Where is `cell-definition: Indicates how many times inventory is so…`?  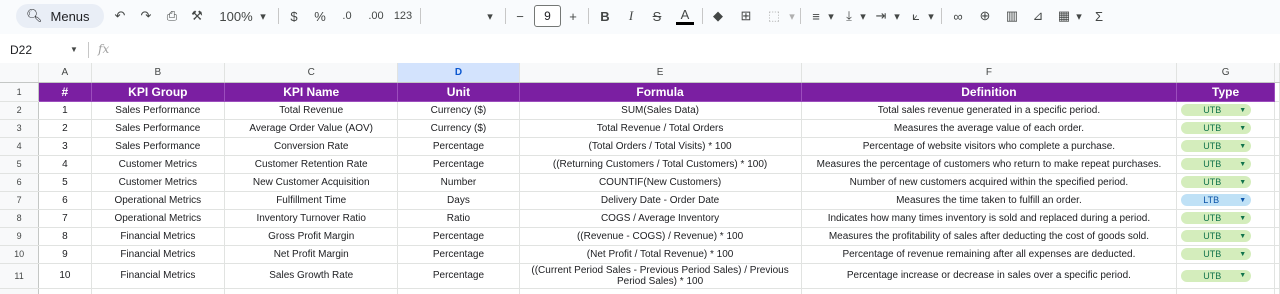
cell-definition: Indicates how many times inventory is so… is located at coordinates (989, 218).